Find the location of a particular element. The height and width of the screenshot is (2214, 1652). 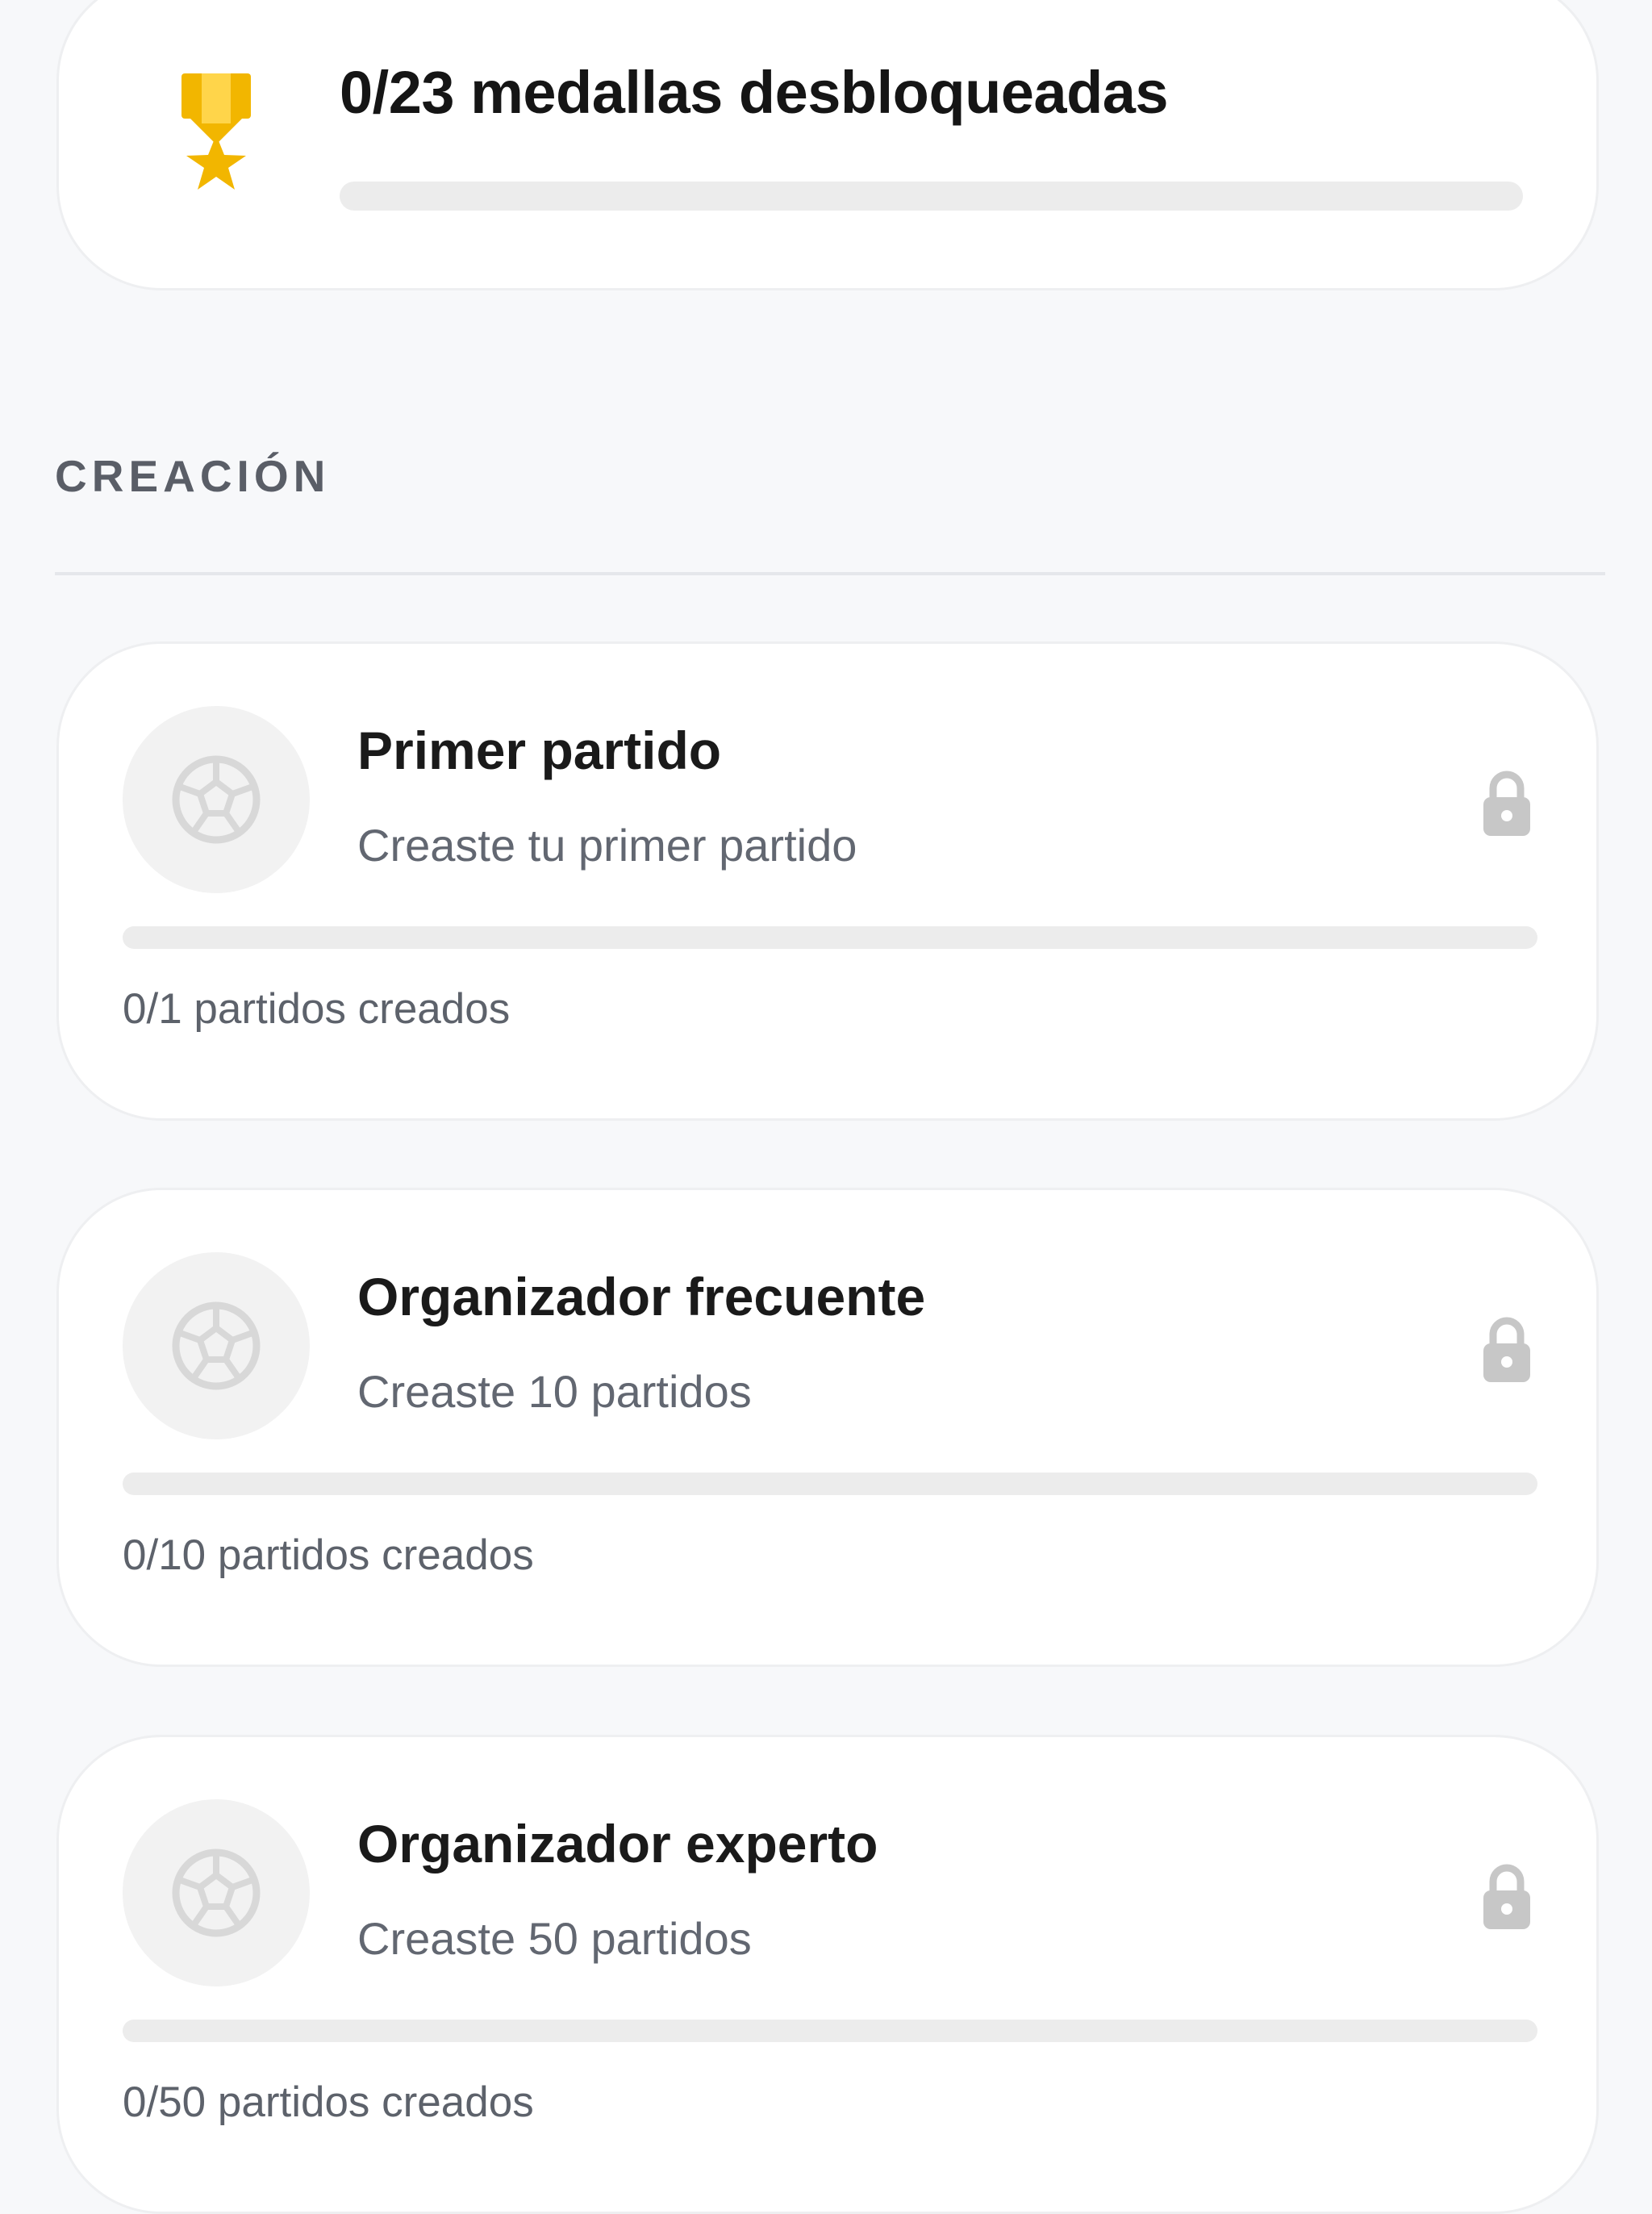

medal-icon is located at coordinates (216, 132).